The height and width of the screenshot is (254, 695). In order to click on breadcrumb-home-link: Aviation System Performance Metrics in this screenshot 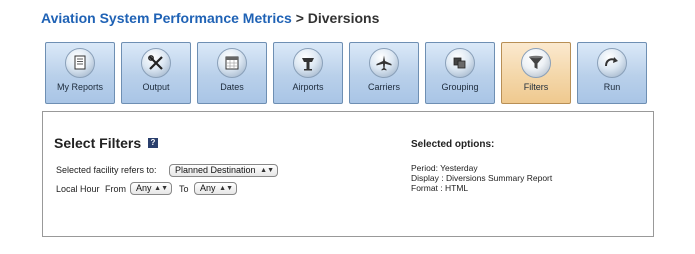, I will do `click(166, 18)`.